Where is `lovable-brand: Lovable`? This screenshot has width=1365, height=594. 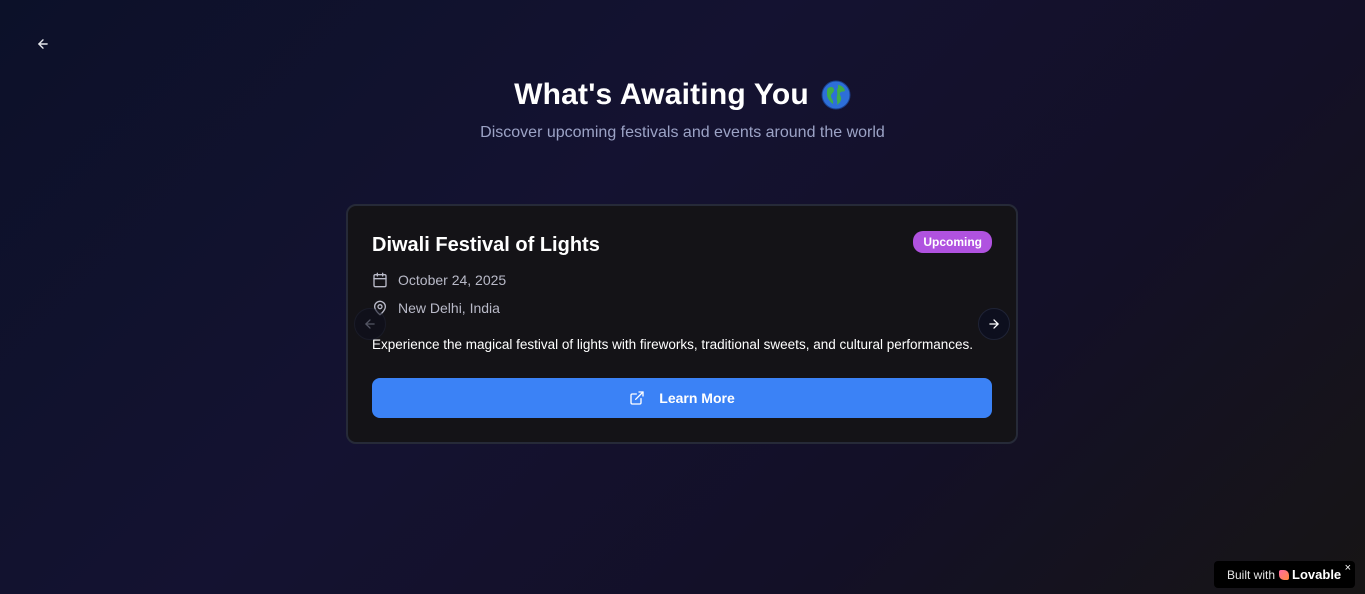 lovable-brand: Lovable is located at coordinates (1310, 574).